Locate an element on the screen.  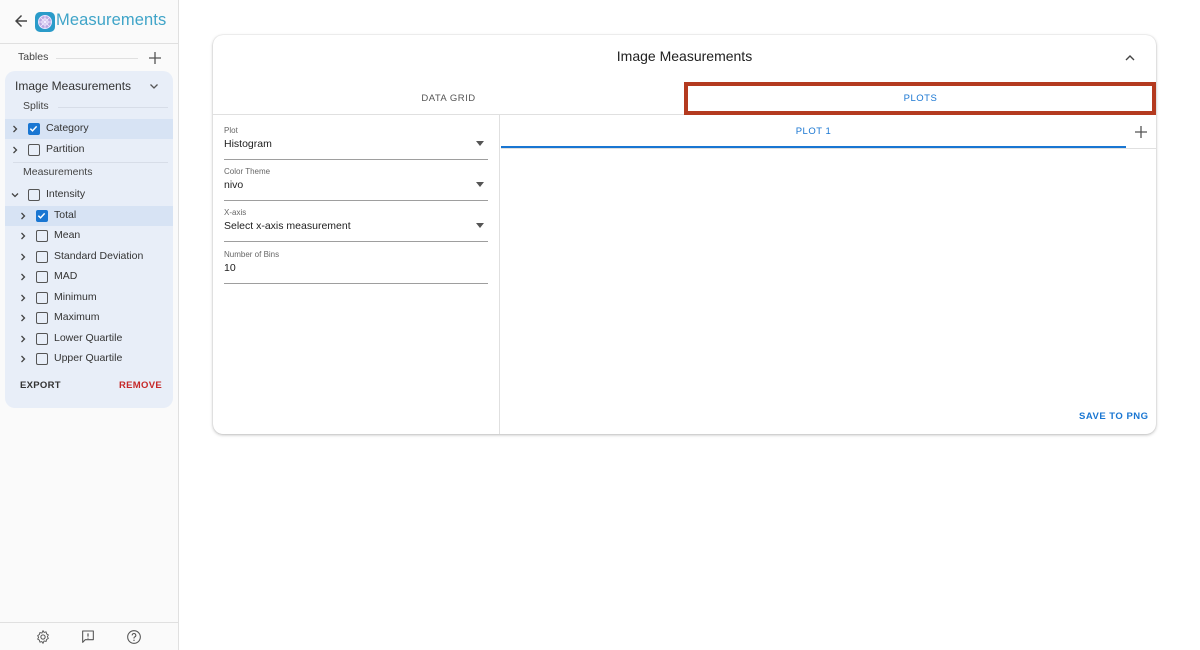
sidebar-footer is located at coordinates (89, 636).